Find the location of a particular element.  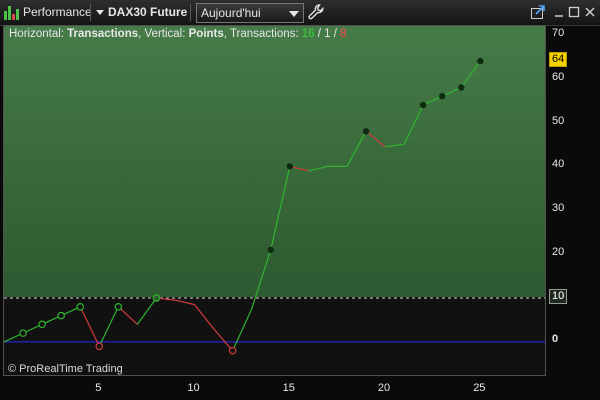

y-tick-label: 70 is located at coordinates (558, 32).